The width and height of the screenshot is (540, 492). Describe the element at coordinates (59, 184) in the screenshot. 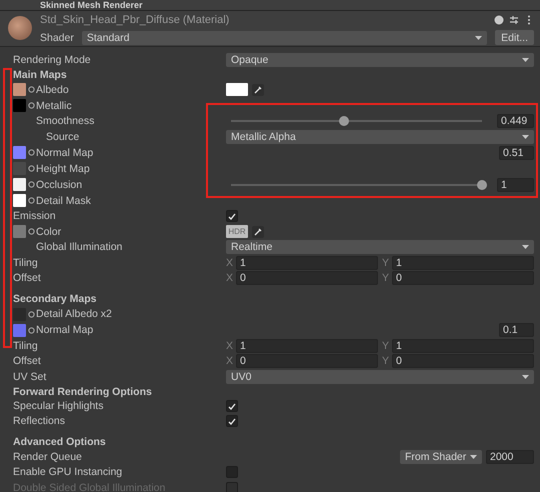

I see `field-label: Occlusion` at that location.